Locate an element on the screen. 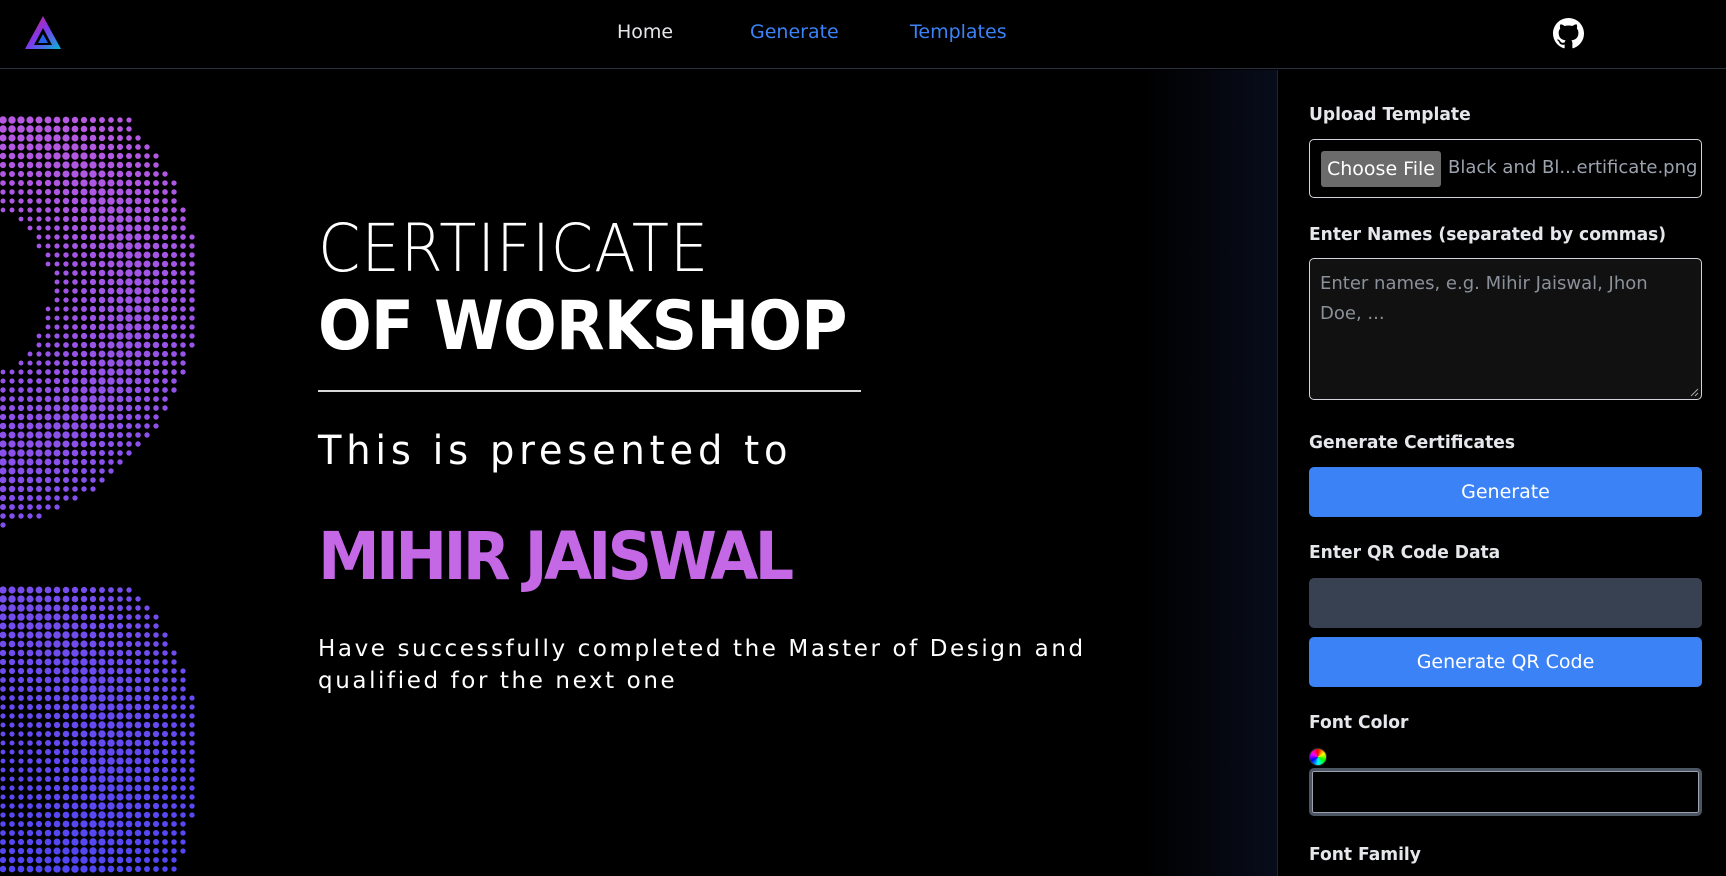 This screenshot has height=876, width=1726. preview-edge-glow is located at coordinates (1208, 473).